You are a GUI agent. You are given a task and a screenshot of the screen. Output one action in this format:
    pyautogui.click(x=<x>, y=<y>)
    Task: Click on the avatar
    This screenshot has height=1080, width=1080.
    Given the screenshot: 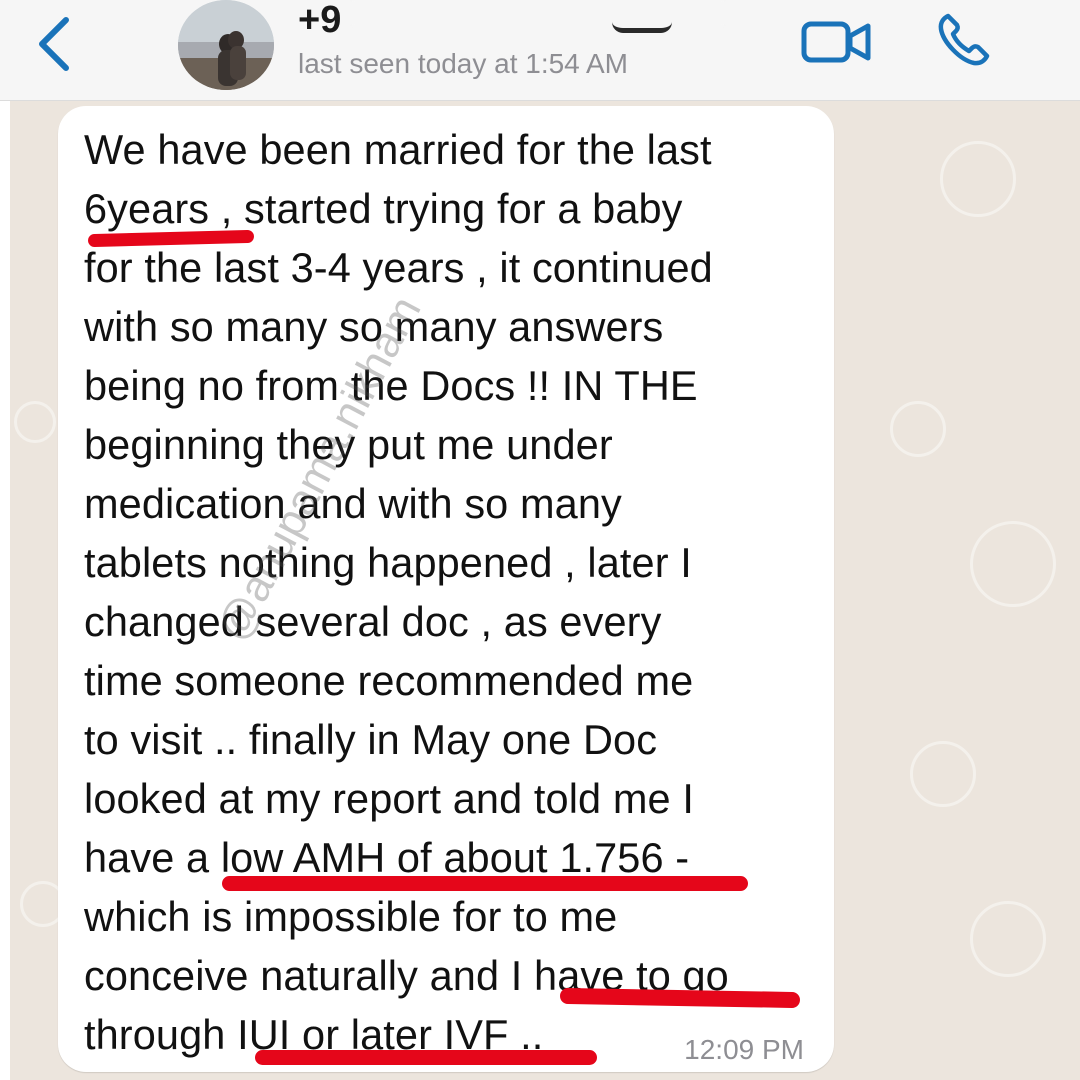 What is the action you would take?
    pyautogui.click(x=226, y=45)
    